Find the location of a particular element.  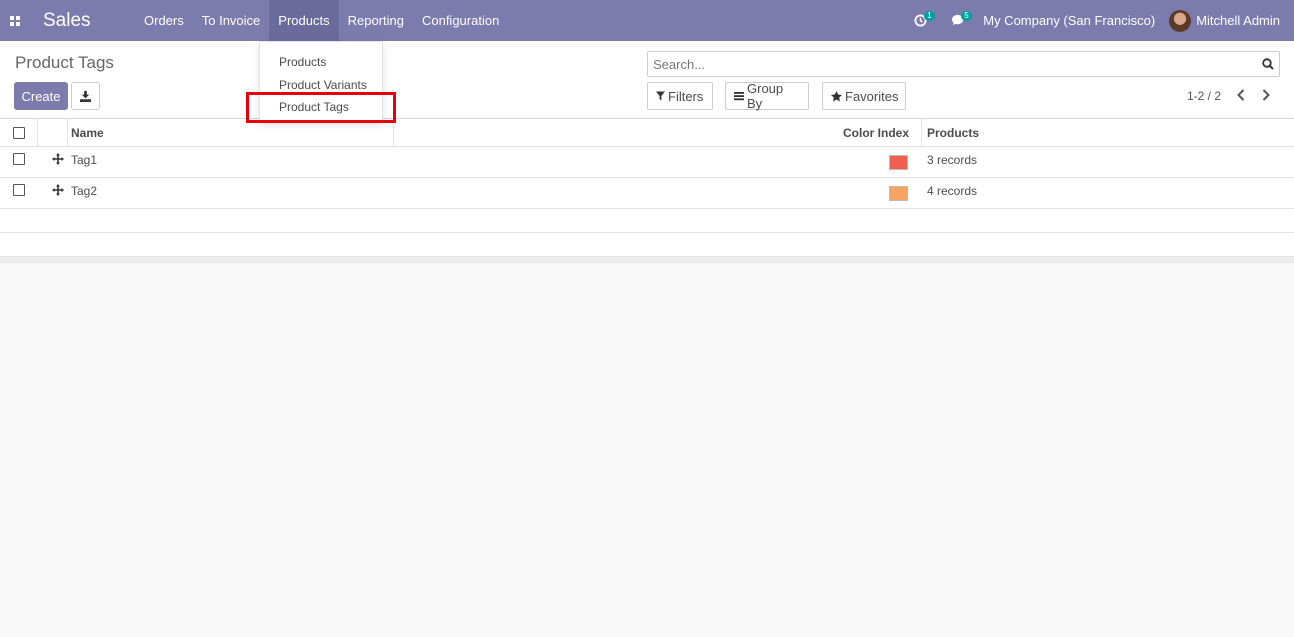

activity-button: 1 is located at coordinates (920, 20).